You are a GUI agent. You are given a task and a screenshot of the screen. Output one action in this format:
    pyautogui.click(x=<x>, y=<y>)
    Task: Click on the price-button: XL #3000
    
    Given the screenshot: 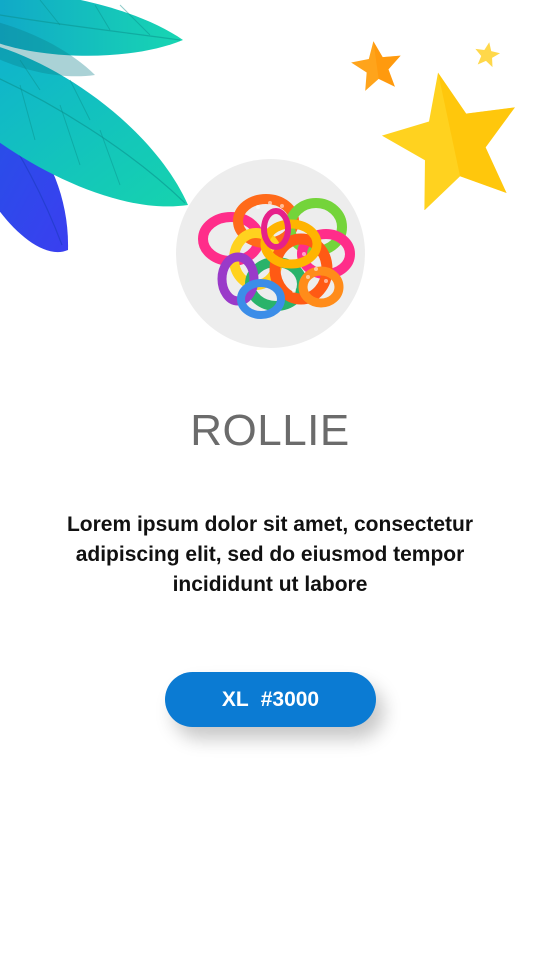 What is the action you would take?
    pyautogui.click(x=270, y=699)
    